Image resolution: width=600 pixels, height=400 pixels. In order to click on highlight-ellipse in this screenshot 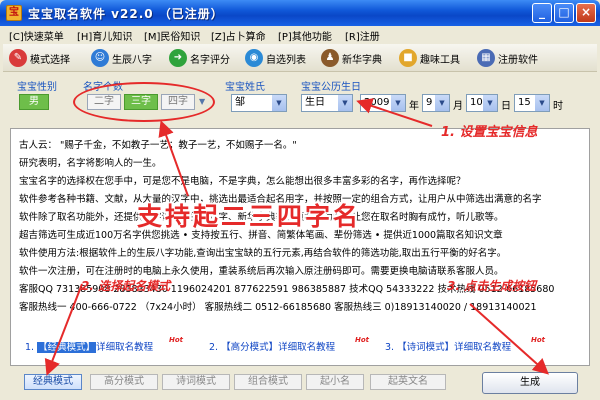, I will do `click(144, 102)`.